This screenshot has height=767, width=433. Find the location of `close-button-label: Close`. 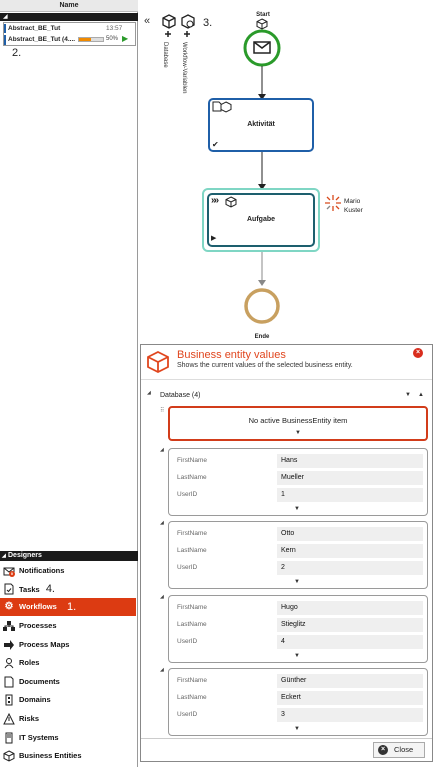

close-button-label: Close is located at coordinates (404, 749).